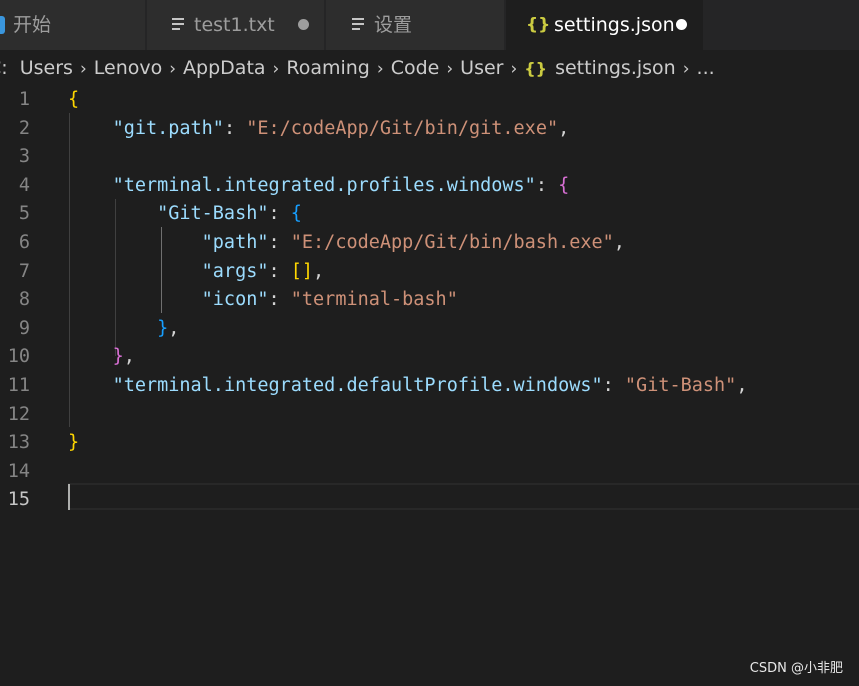 This screenshot has width=859, height=686. I want to click on tab-label: 设置, so click(393, 25).